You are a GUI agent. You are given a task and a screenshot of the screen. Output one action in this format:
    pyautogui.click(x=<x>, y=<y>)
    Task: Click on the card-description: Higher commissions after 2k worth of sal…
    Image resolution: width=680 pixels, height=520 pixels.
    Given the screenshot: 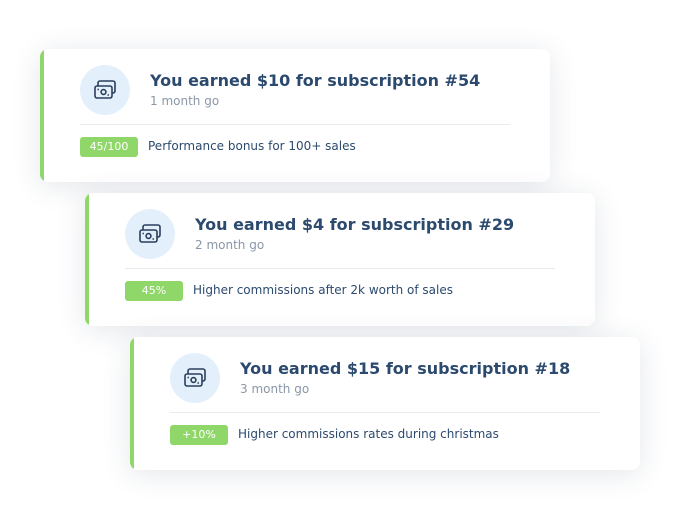 What is the action you would take?
    pyautogui.click(x=323, y=290)
    